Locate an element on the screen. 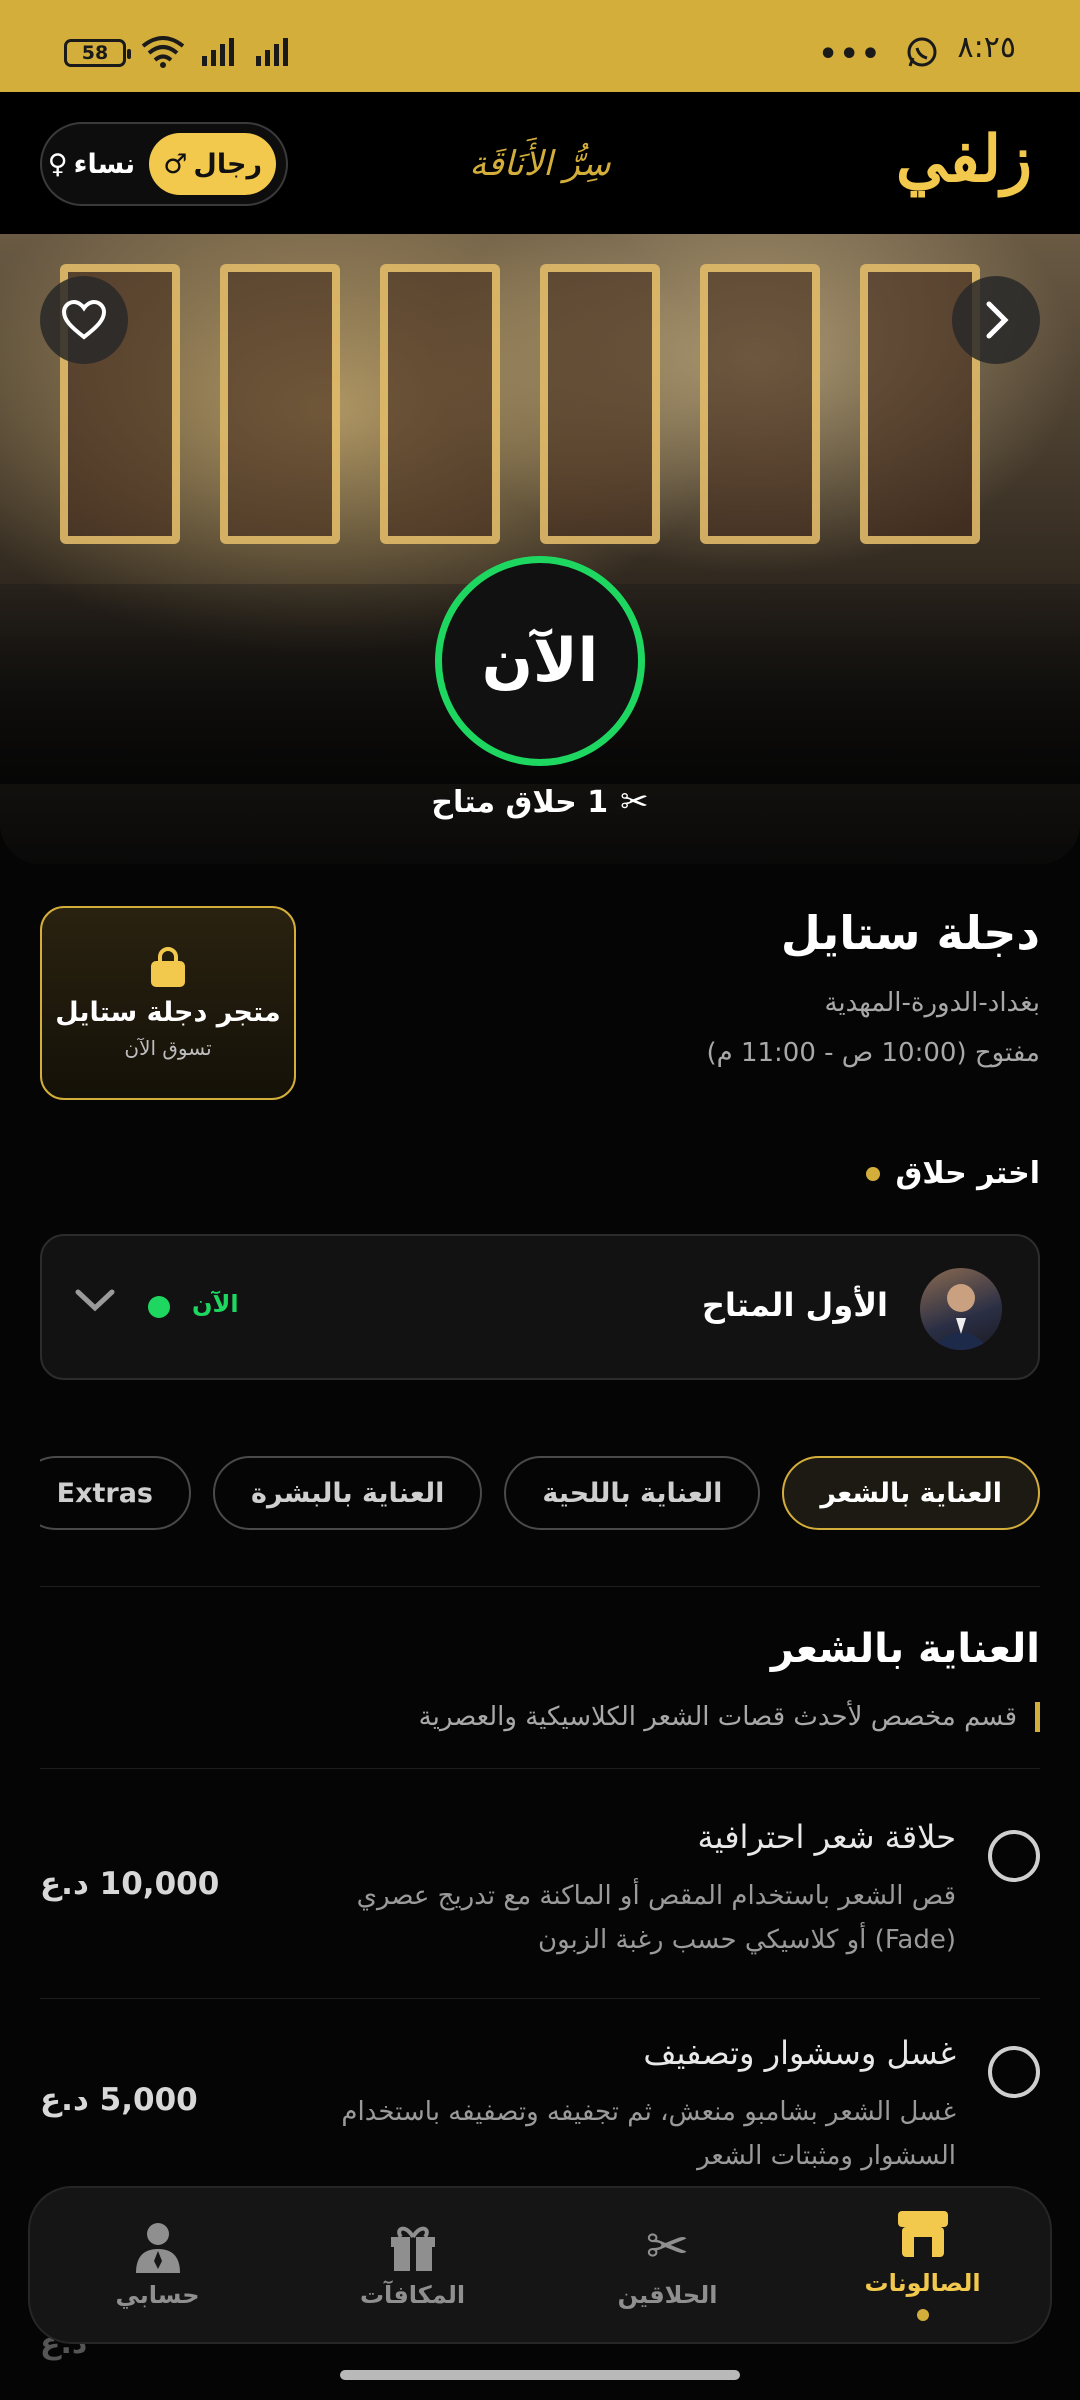  gender-men-label: رجال is located at coordinates (227, 164).